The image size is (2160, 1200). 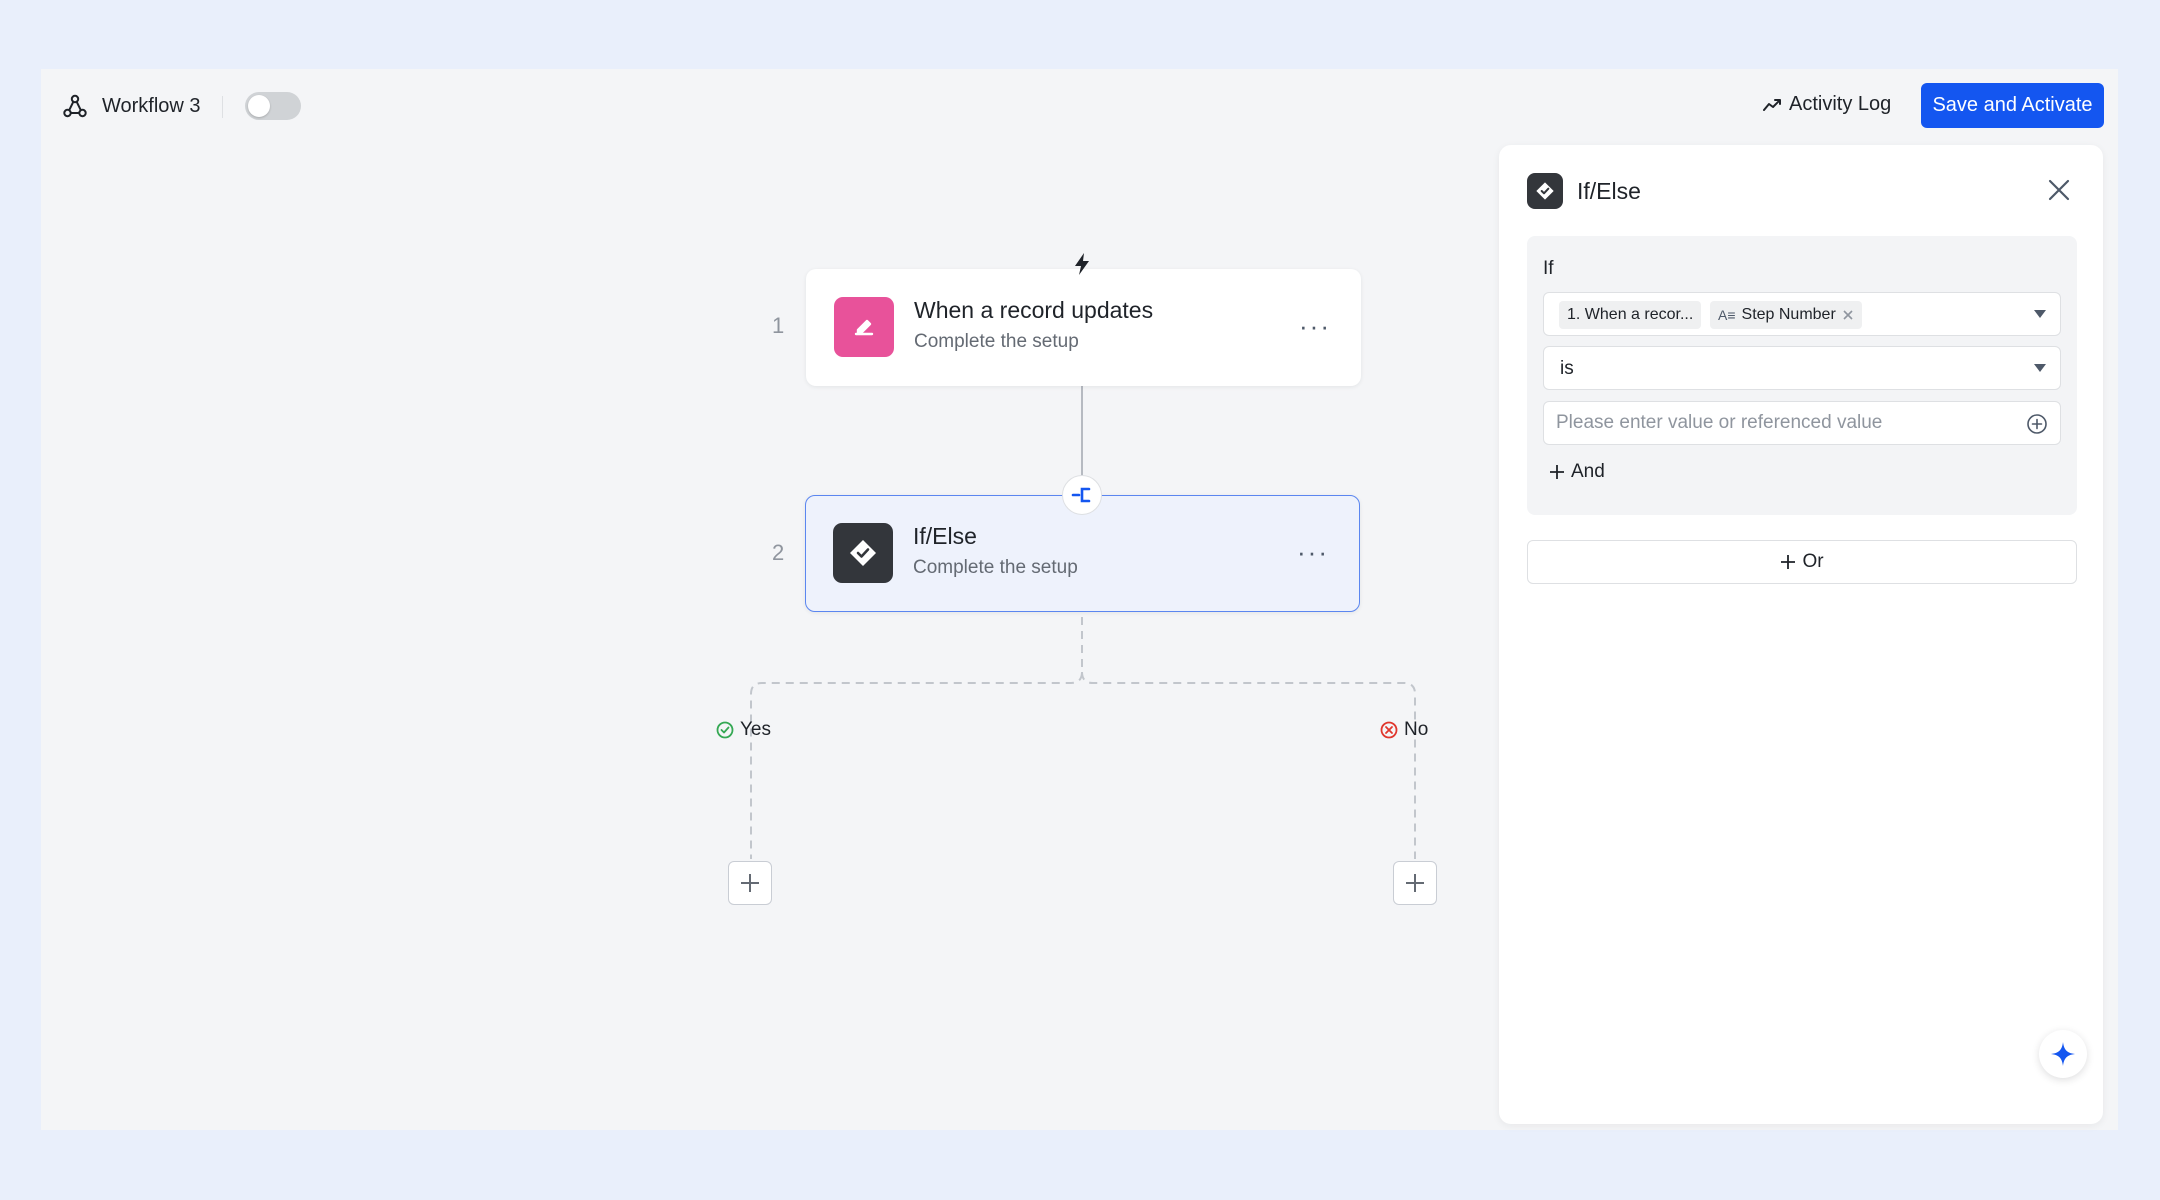 I want to click on node-title: When a record updates, so click(x=1034, y=310).